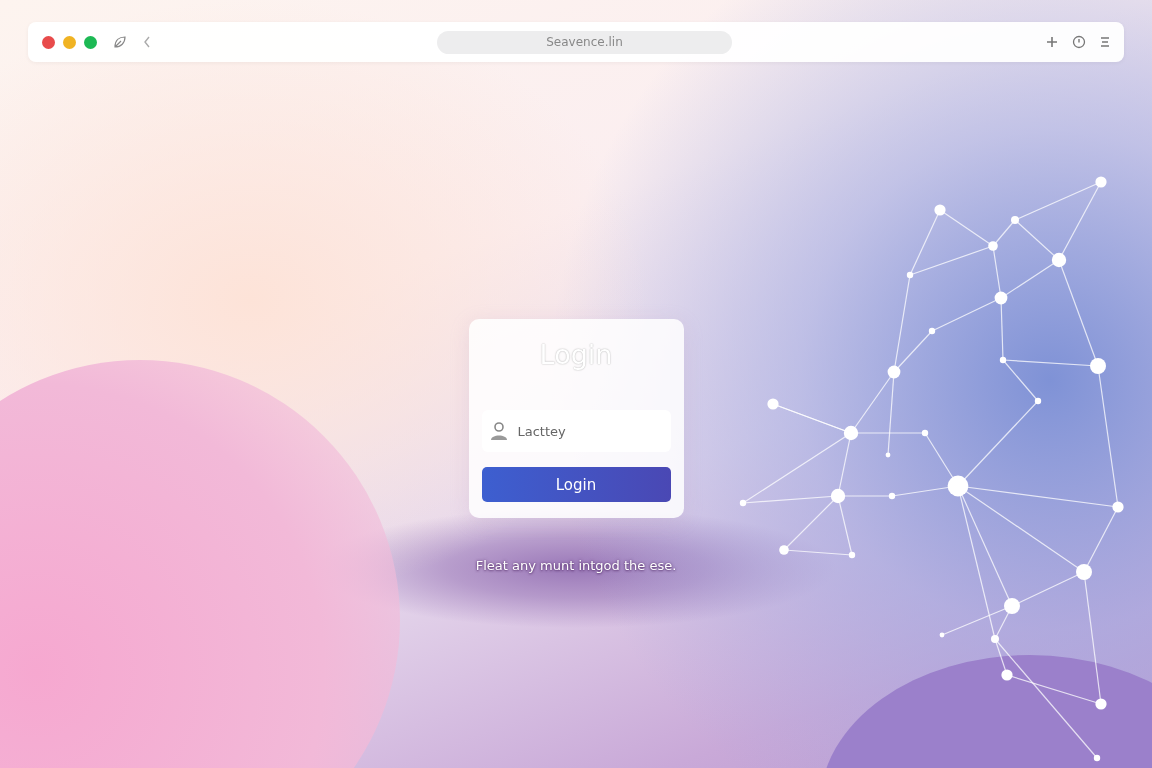 Image resolution: width=1152 pixels, height=768 pixels. Describe the element at coordinates (1105, 42) in the screenshot. I see `menu-icon` at that location.